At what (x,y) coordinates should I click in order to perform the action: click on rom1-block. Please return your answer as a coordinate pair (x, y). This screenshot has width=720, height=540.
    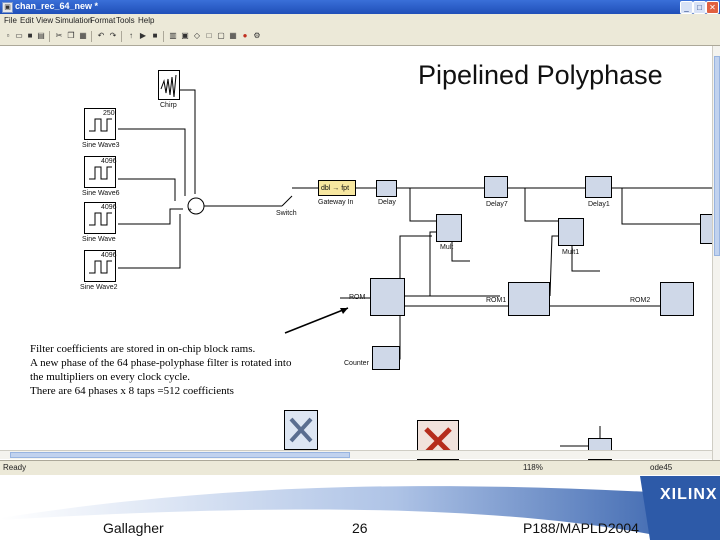
    Looking at the image, I should click on (529, 299).